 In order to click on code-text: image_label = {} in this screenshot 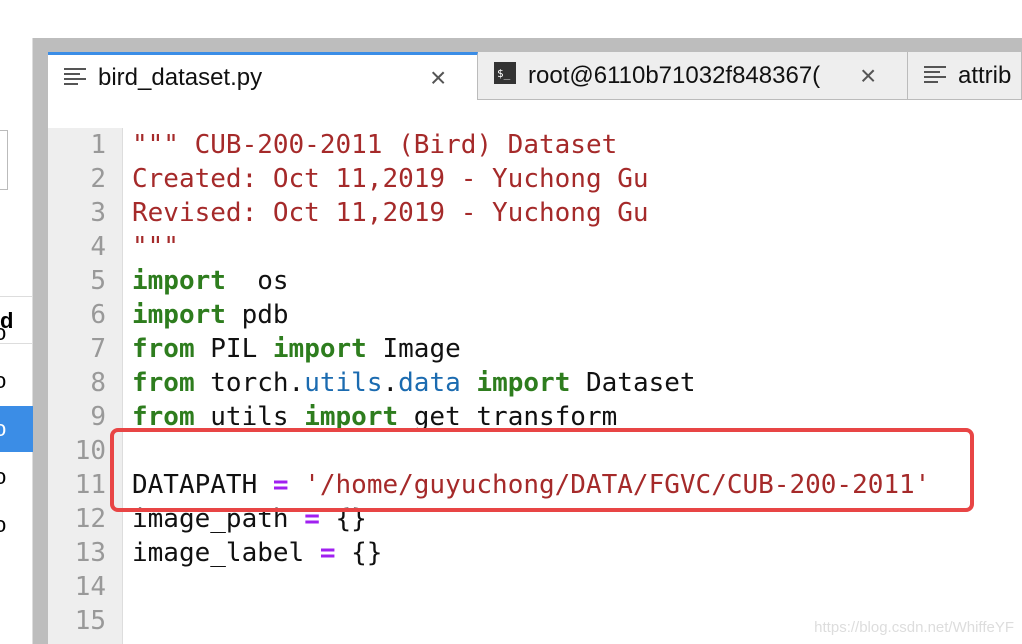, I will do `click(257, 553)`.